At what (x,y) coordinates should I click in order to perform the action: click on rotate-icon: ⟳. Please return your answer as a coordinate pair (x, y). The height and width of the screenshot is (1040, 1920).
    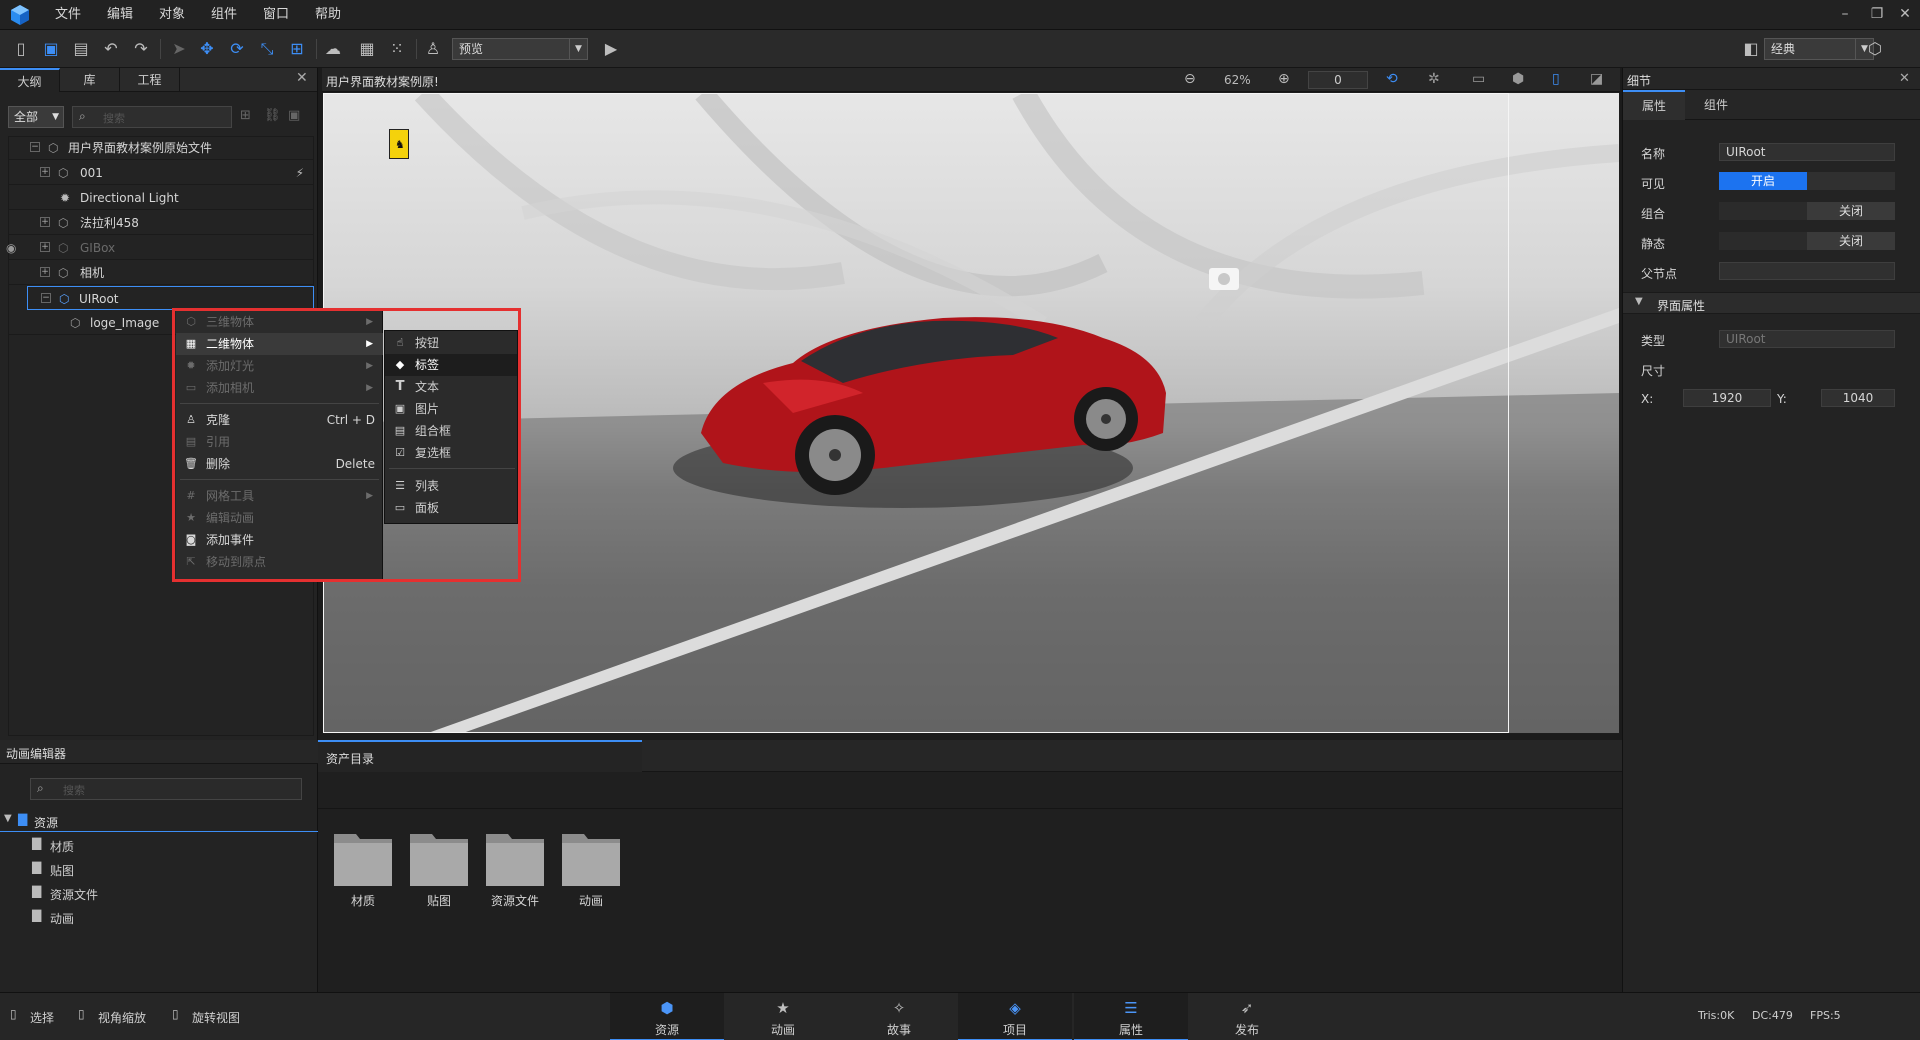
    Looking at the image, I should click on (237, 49).